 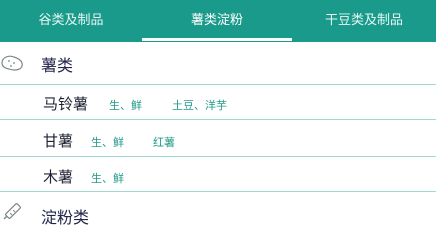 What do you see at coordinates (199, 105) in the screenshot?
I see `food-item-alias: 土豆、洋芋` at bounding box center [199, 105].